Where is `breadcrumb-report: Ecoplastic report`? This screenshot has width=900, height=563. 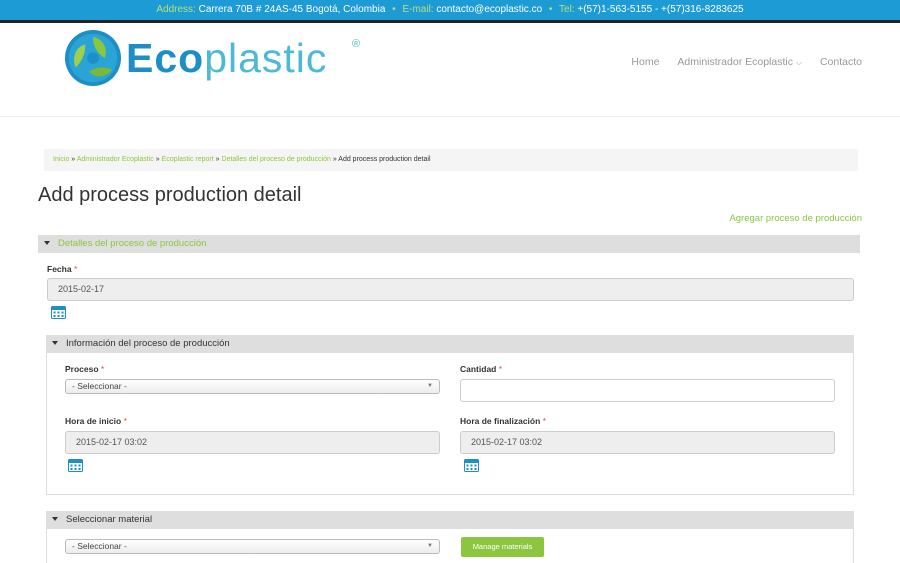 breadcrumb-report: Ecoplastic report is located at coordinates (188, 159).